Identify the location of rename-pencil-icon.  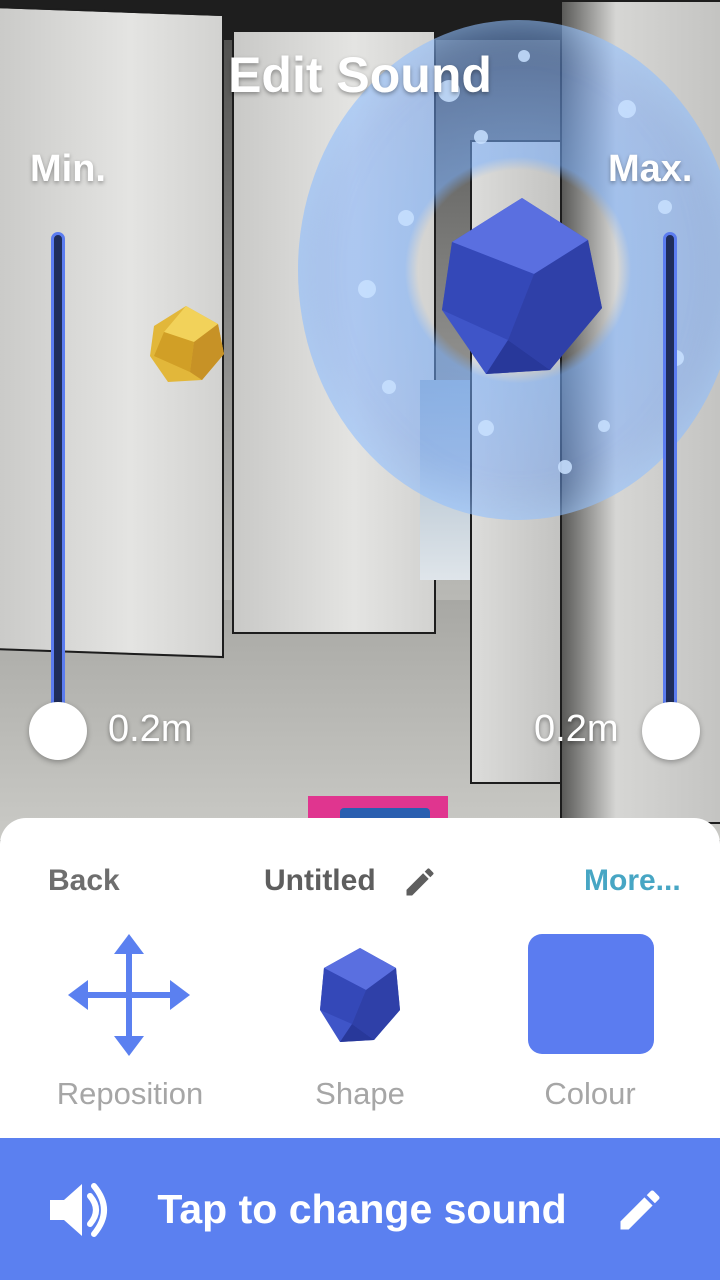
(420, 882).